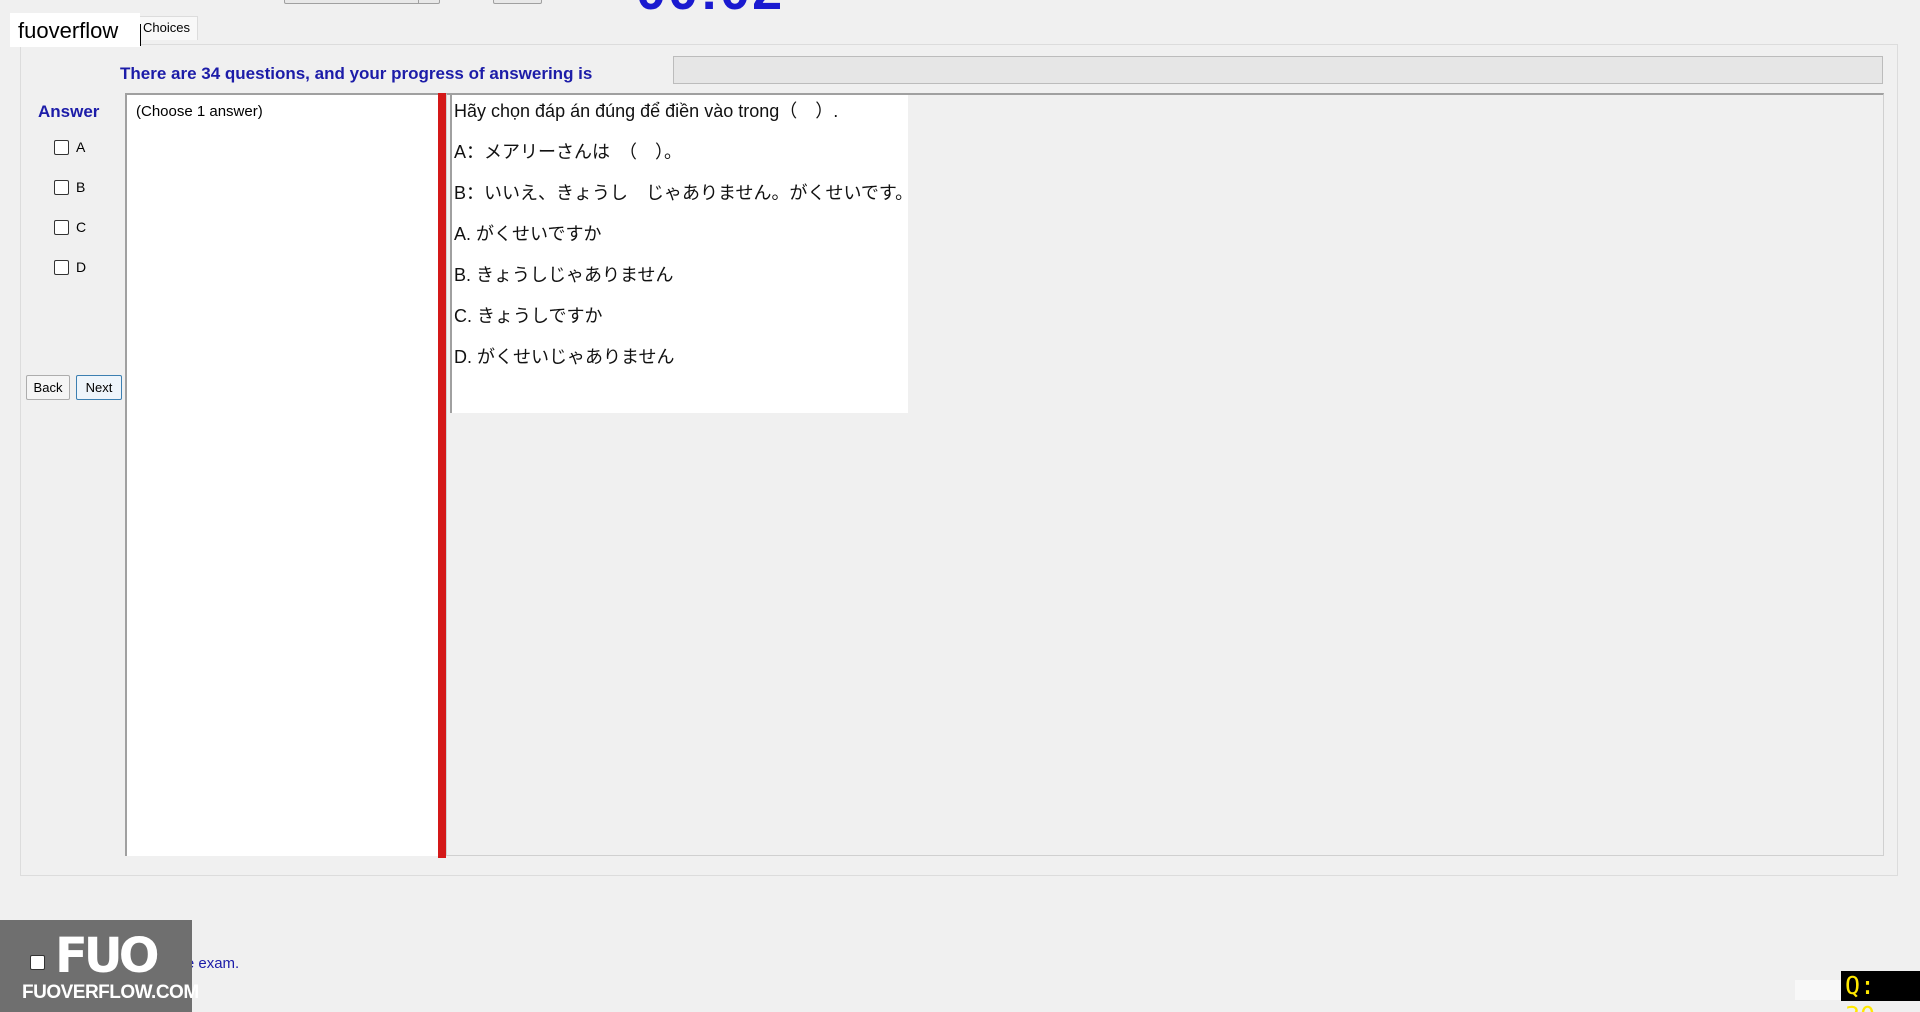 This screenshot has width=1920, height=1012. I want to click on answer-option-a: A, so click(69, 147).